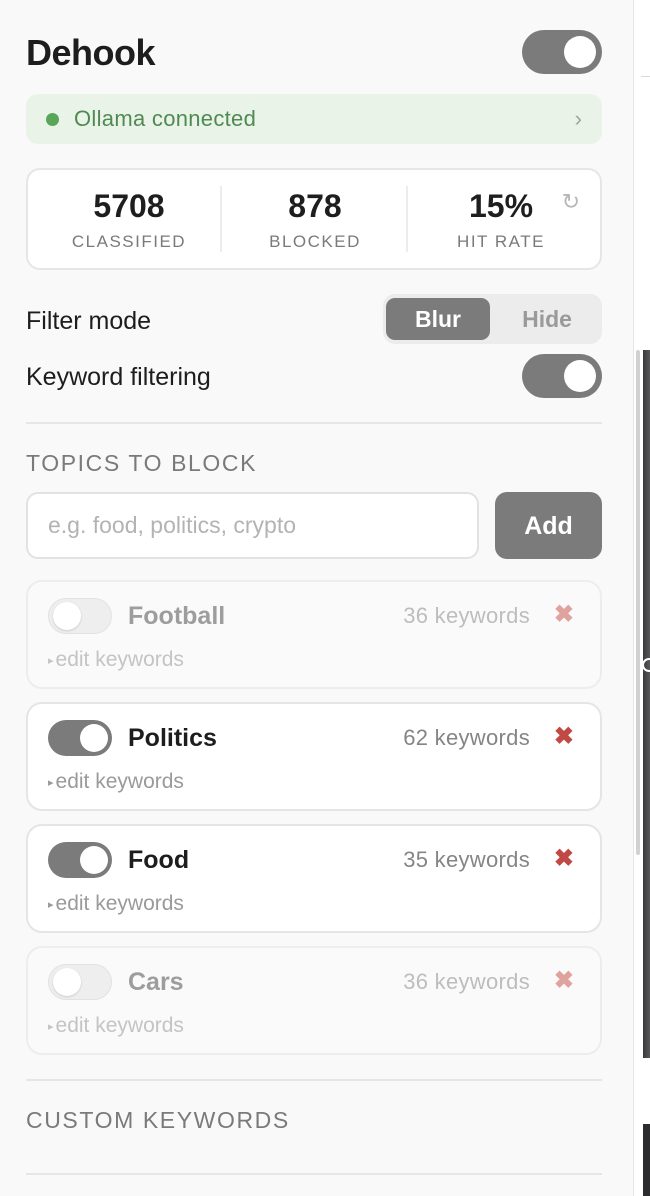 The image size is (650, 1196). What do you see at coordinates (129, 206) in the screenshot?
I see `stat-value: 5708` at bounding box center [129, 206].